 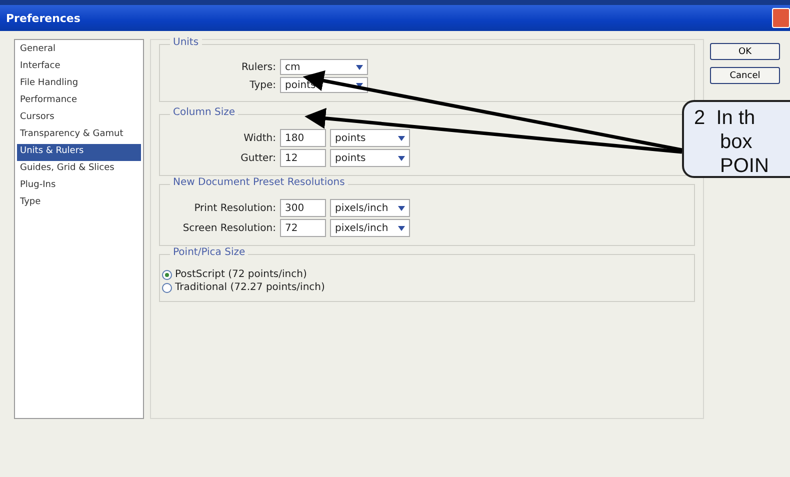 I want to click on sidebar-item: Interface, so click(x=79, y=67).